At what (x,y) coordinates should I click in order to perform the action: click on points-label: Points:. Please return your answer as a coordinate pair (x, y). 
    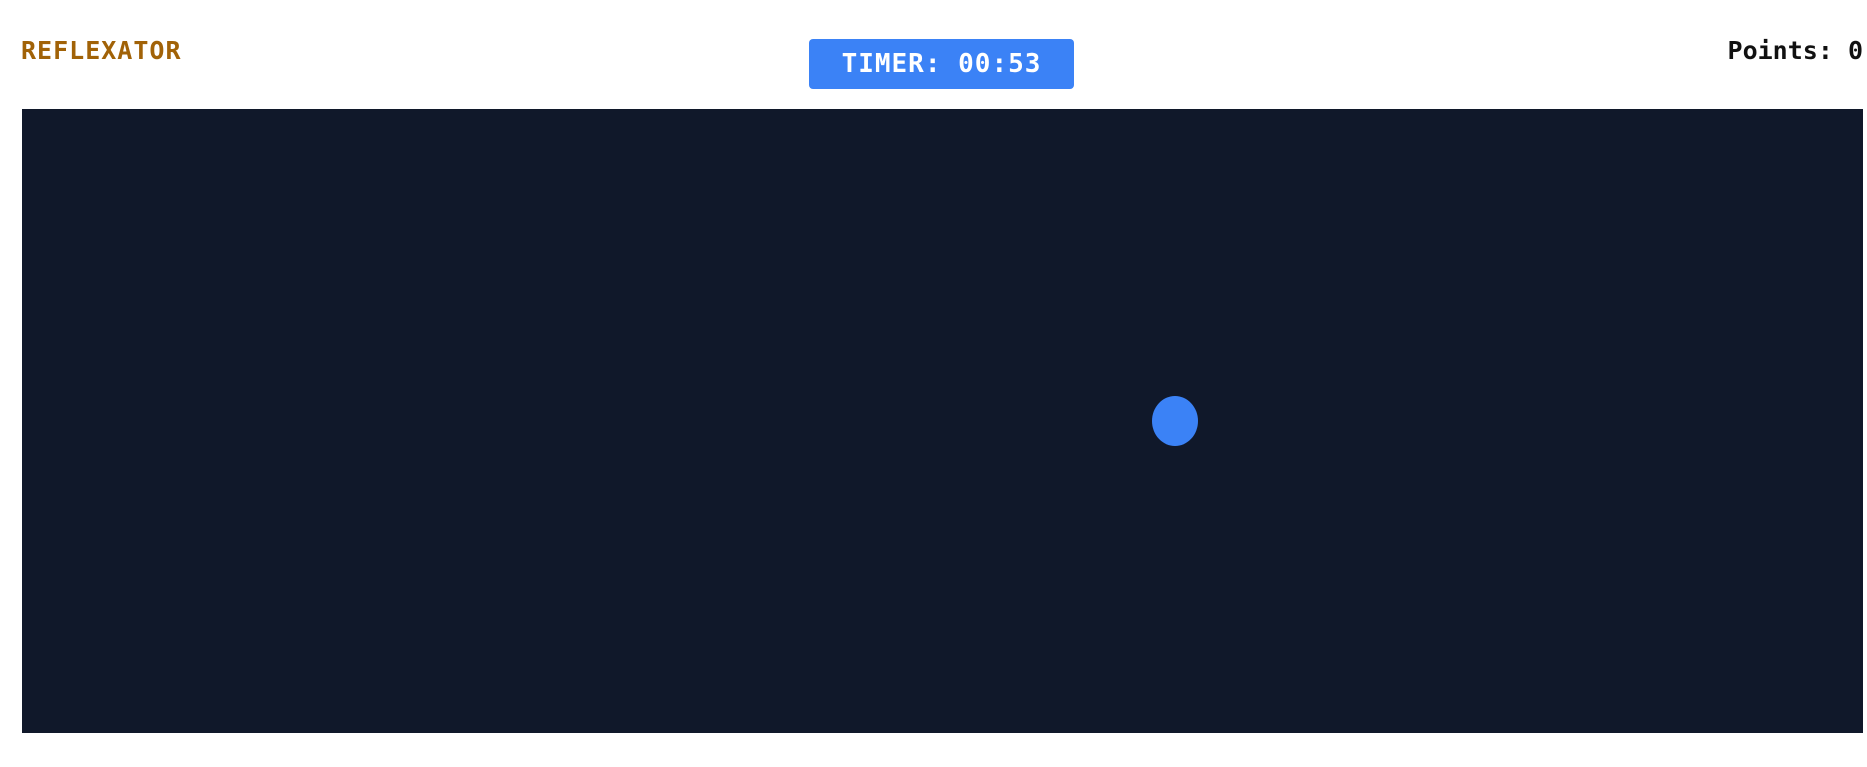
    Looking at the image, I should click on (1780, 50).